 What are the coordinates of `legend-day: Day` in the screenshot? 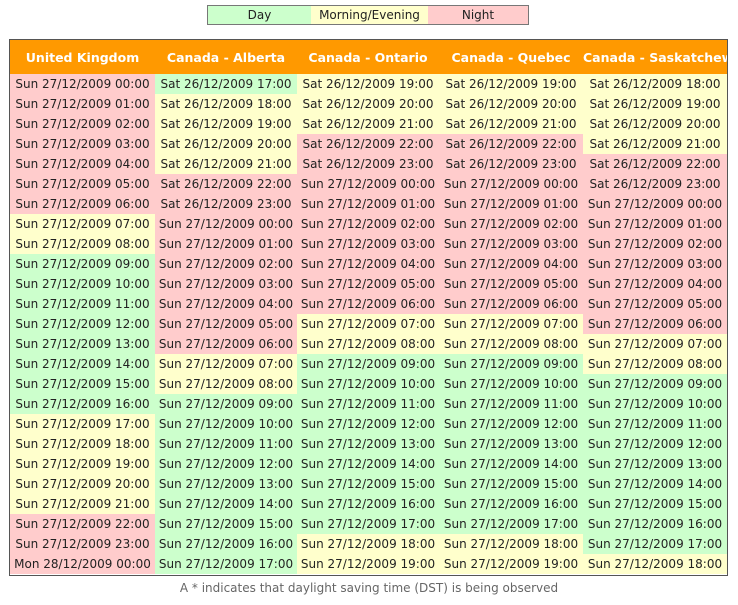 It's located at (259, 15).